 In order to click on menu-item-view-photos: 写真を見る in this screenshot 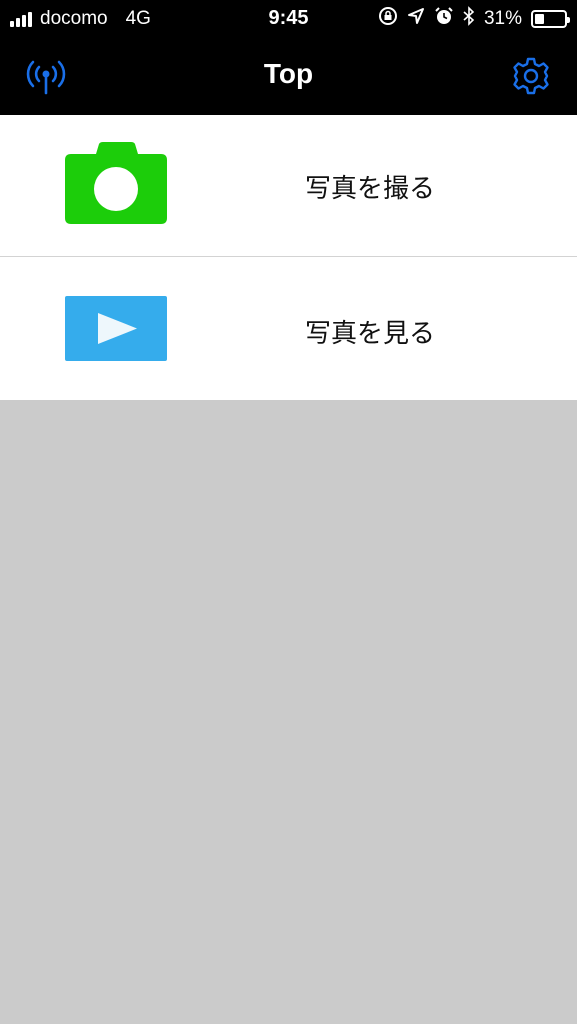, I will do `click(288, 328)`.